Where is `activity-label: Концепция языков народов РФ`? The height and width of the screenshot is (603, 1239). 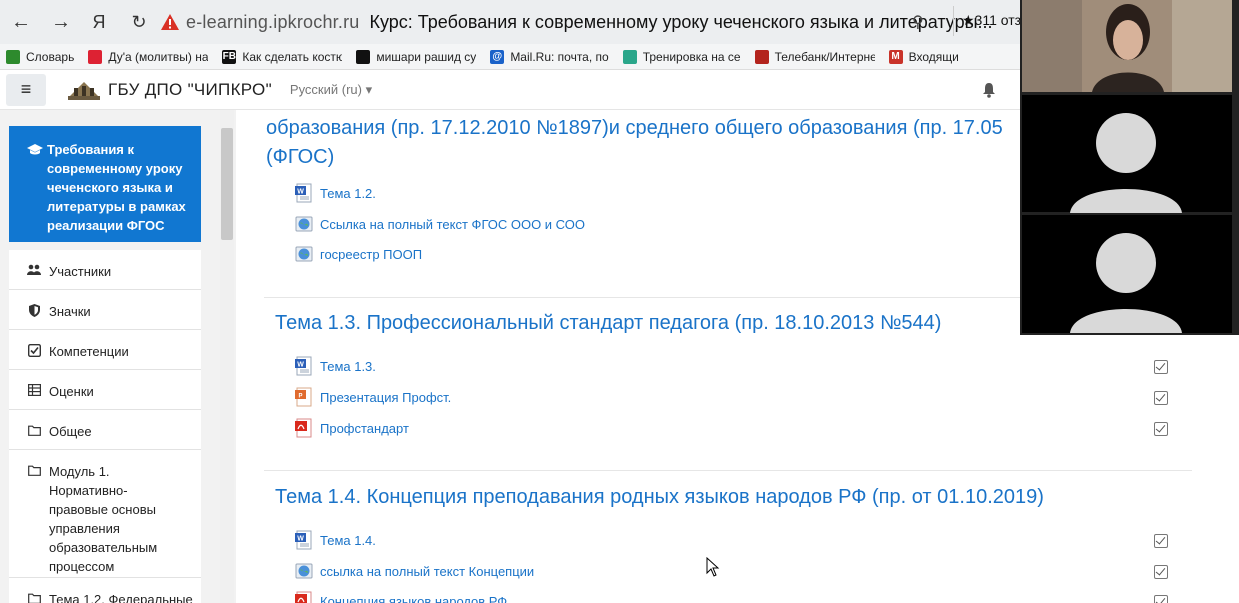
activity-label: Концепция языков народов РФ is located at coordinates (413, 598).